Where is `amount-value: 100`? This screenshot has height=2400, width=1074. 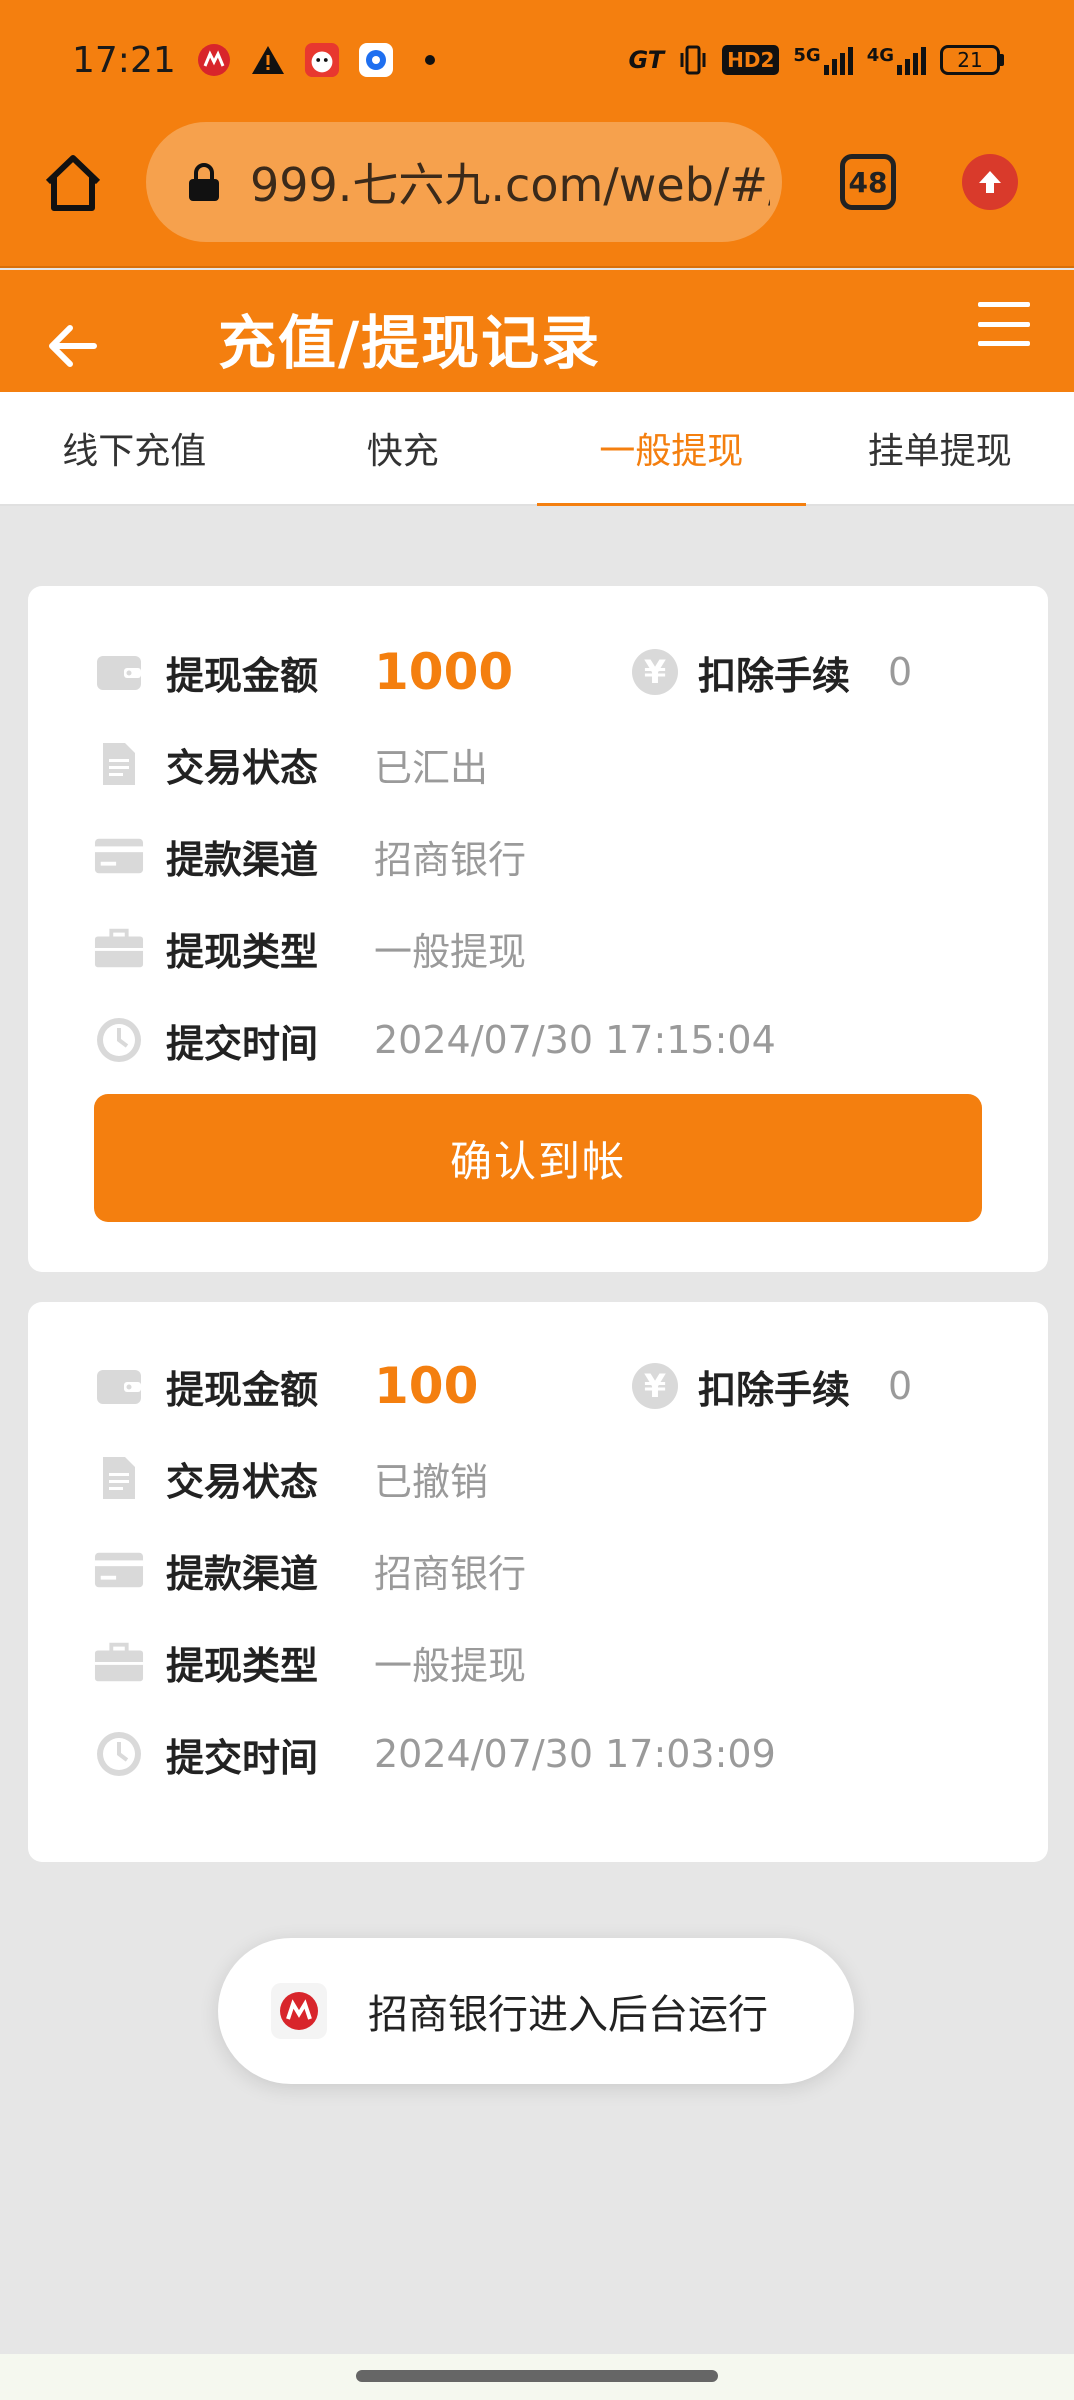 amount-value: 100 is located at coordinates (426, 1386).